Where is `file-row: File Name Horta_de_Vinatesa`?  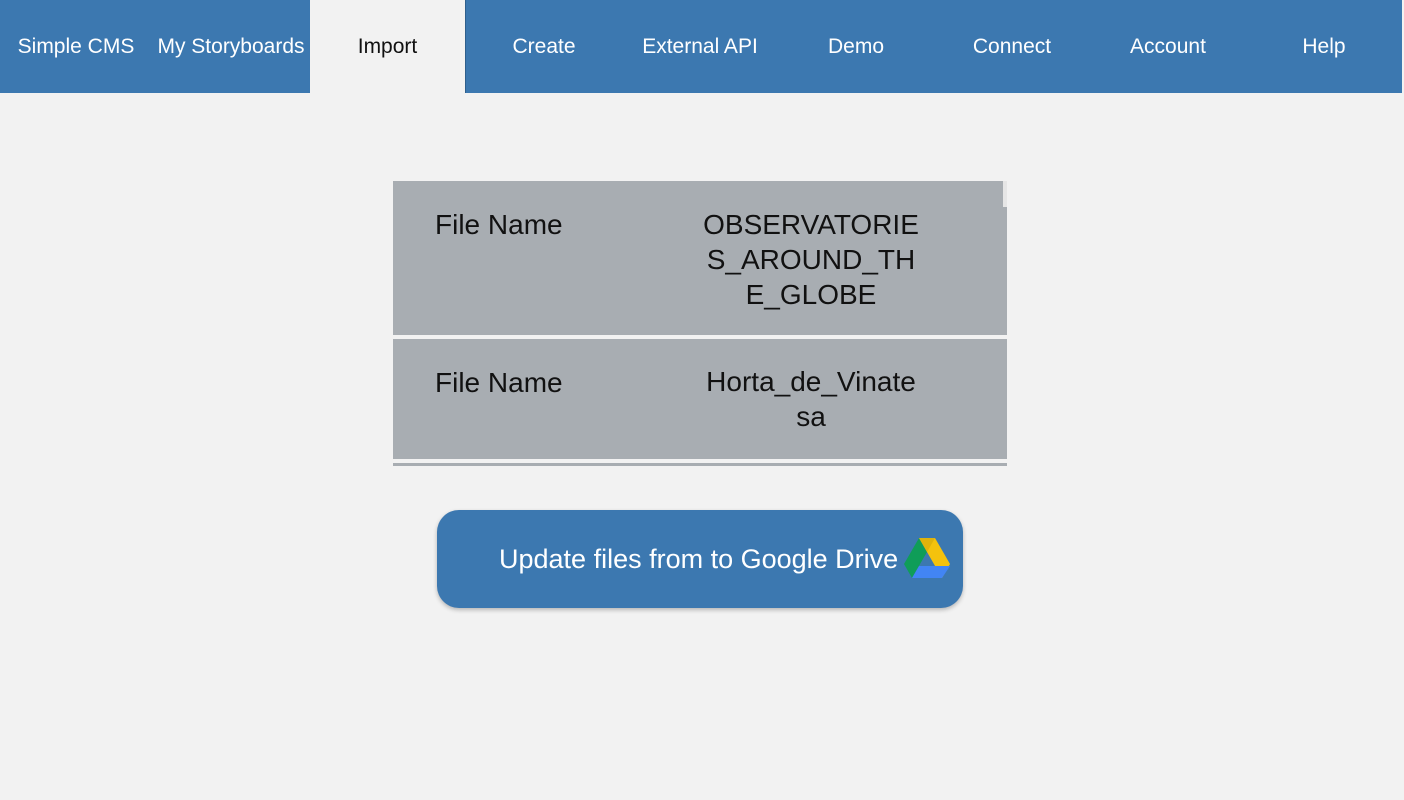 file-row: File Name Horta_de_Vinatesa is located at coordinates (700, 399).